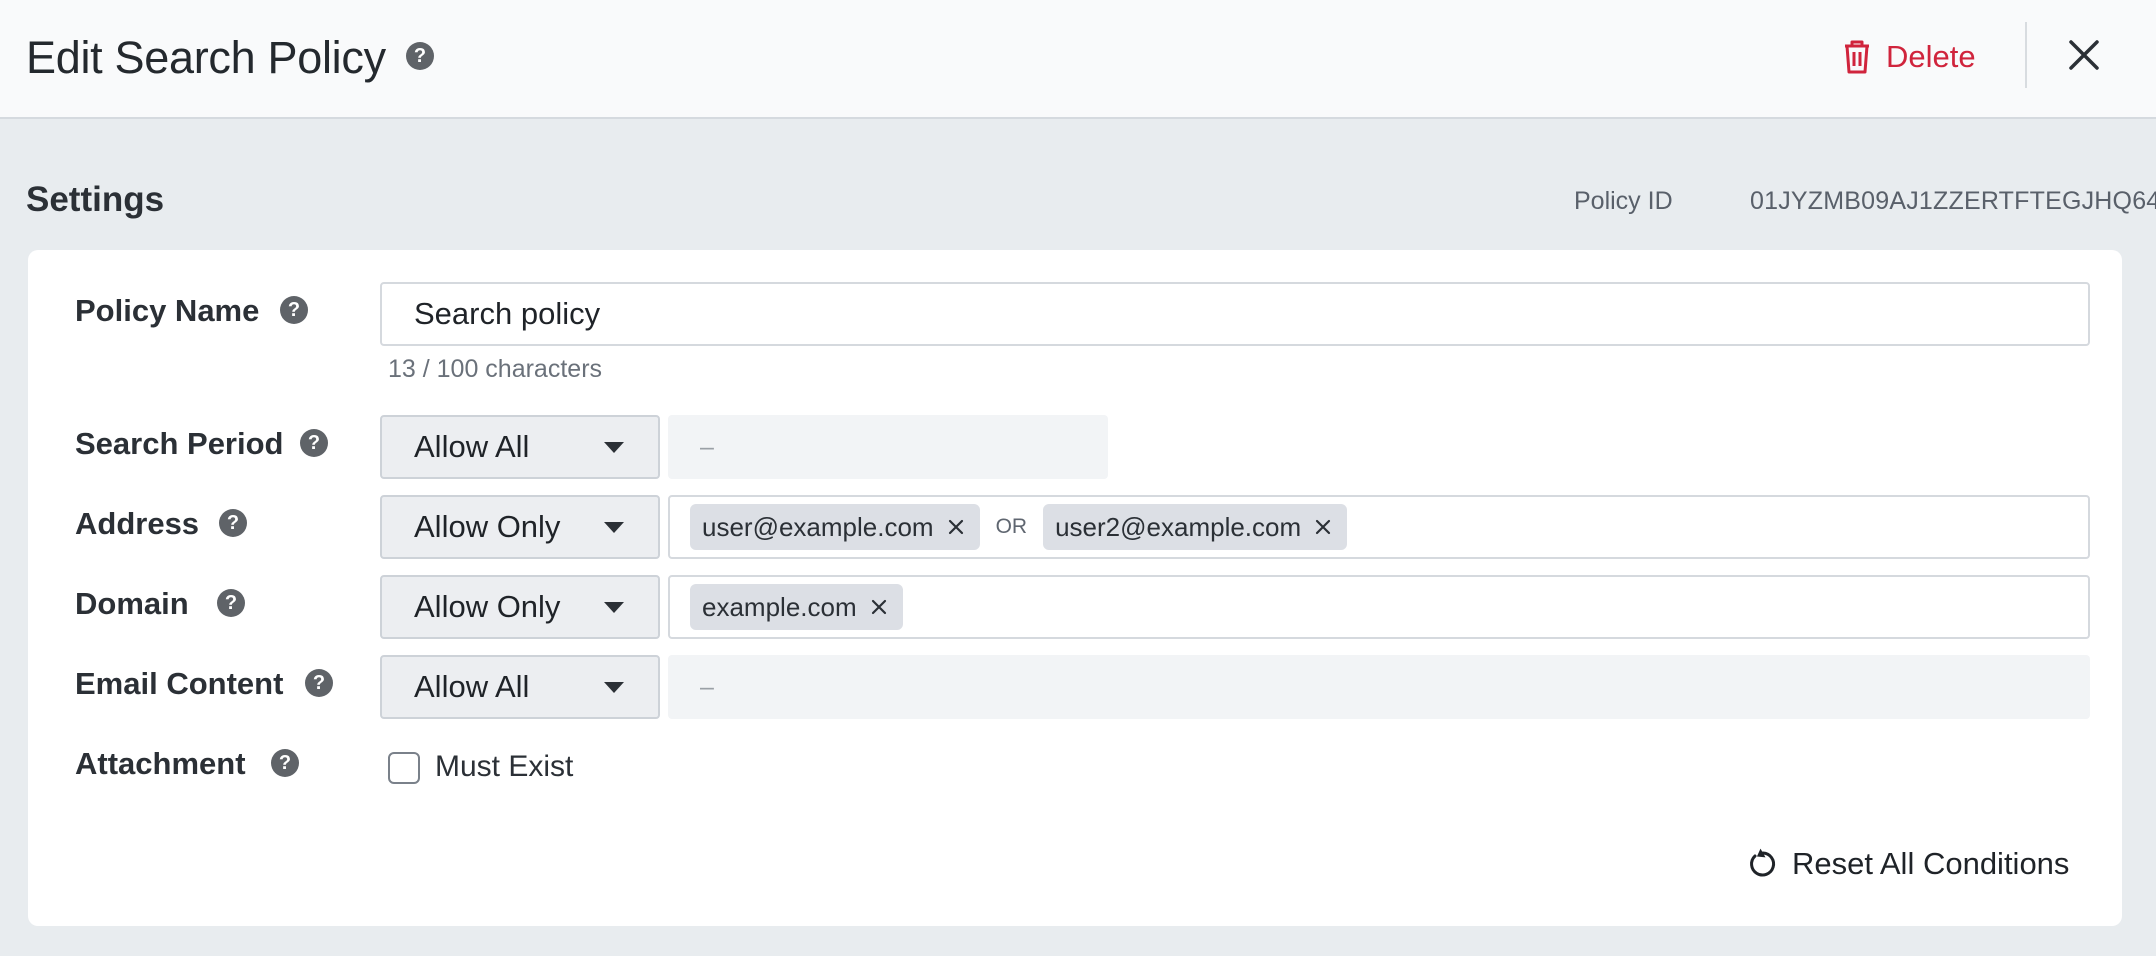  What do you see at coordinates (1078, 59) in the screenshot?
I see `dialog-header: Edit Search Policy ? Delete` at bounding box center [1078, 59].